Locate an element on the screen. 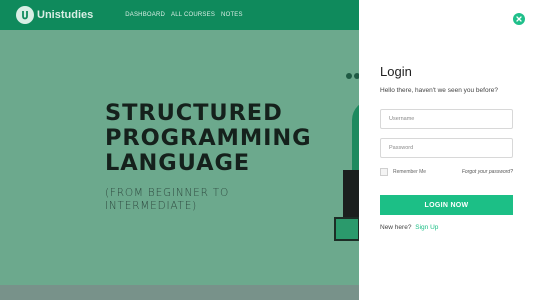 This screenshot has width=533, height=300. signup-row: New here? Sign Up is located at coordinates (409, 227).